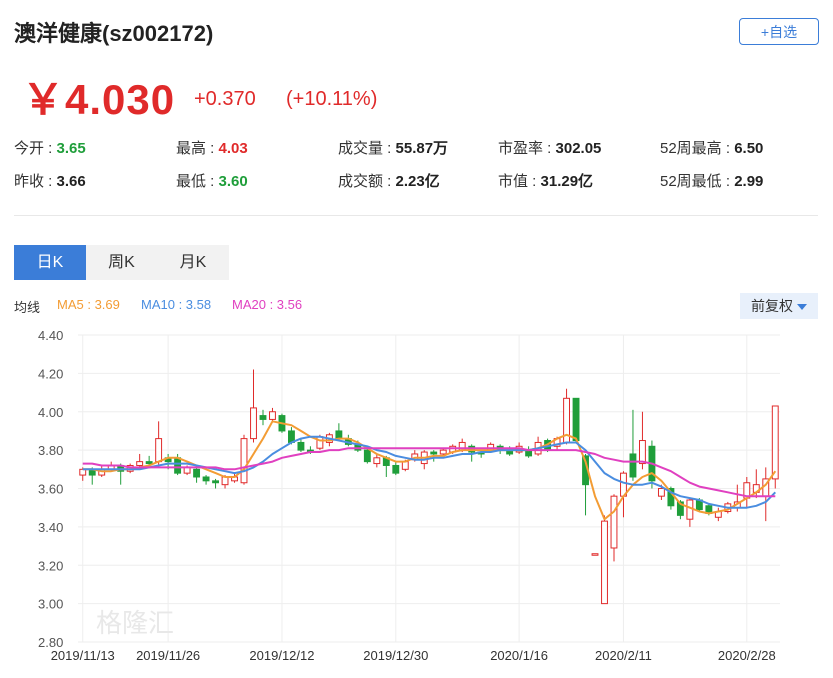 Image resolution: width=833 pixels, height=678 pixels. I want to click on stat-item: 最高 : 4.03, so click(212, 147).